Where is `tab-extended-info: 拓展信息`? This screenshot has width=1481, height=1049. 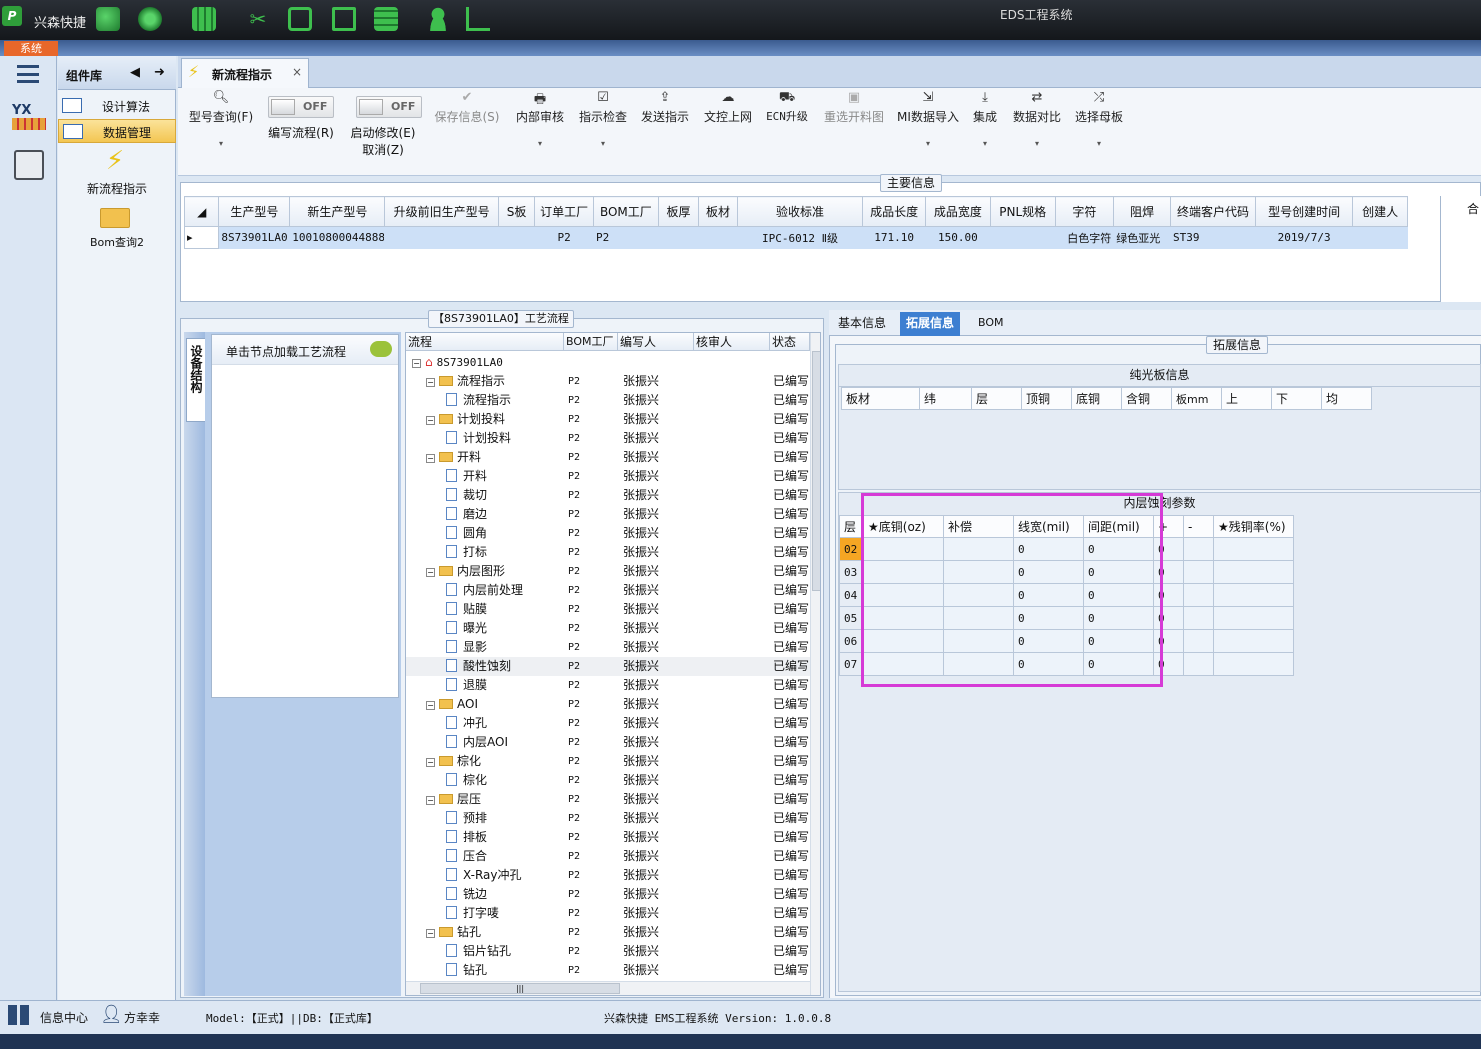 tab-extended-info: 拓展信息 is located at coordinates (930, 324).